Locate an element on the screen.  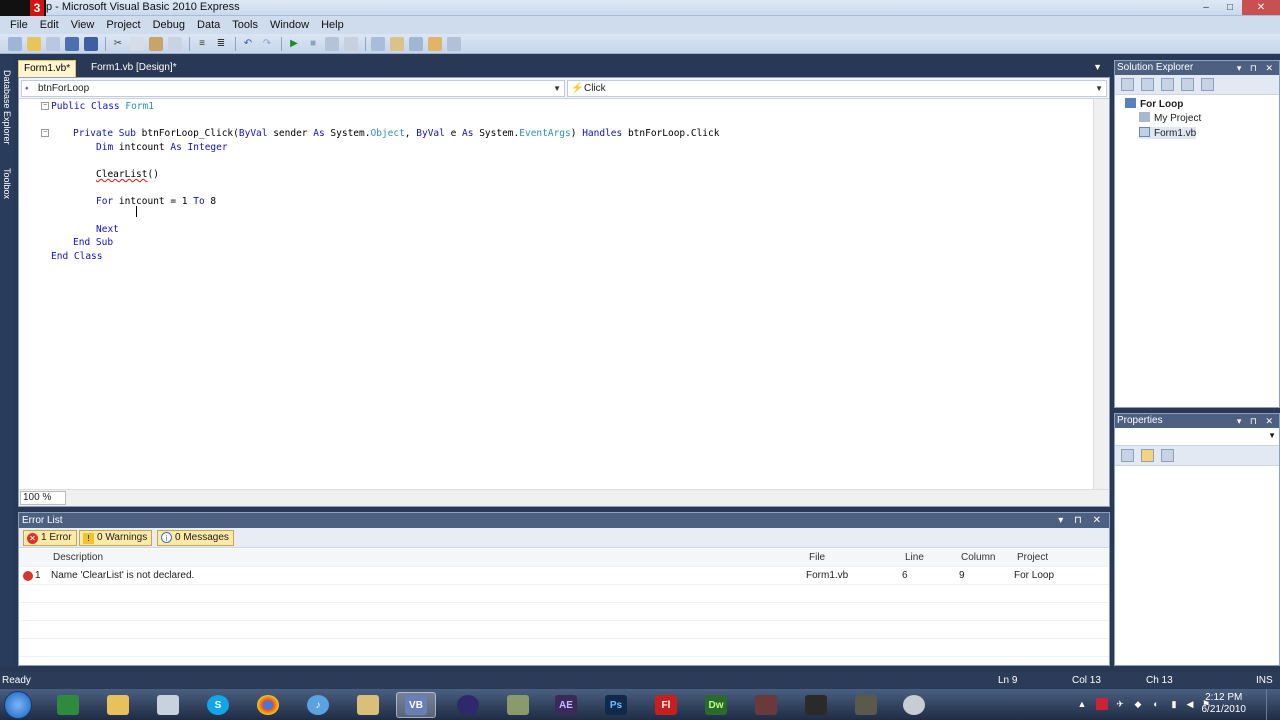
taskbar-app-photoshop: Ps is located at coordinates (616, 705).